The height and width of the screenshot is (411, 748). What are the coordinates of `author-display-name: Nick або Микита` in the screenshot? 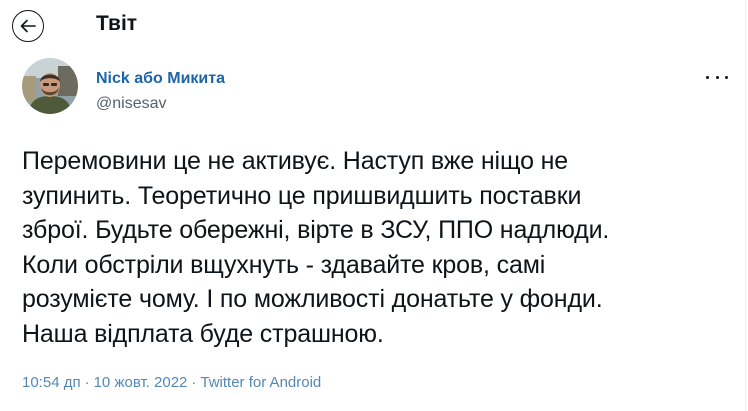 It's located at (160, 79).